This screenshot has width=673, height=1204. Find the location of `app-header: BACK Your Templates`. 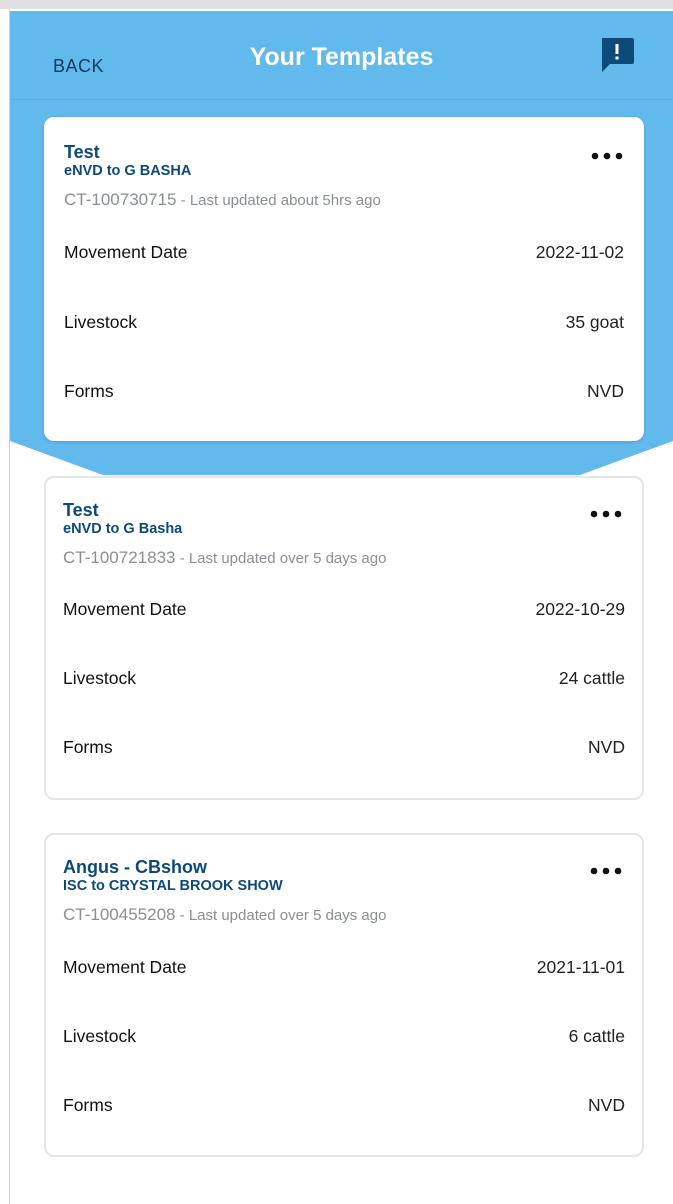

app-header: BACK Your Templates is located at coordinates (341, 55).